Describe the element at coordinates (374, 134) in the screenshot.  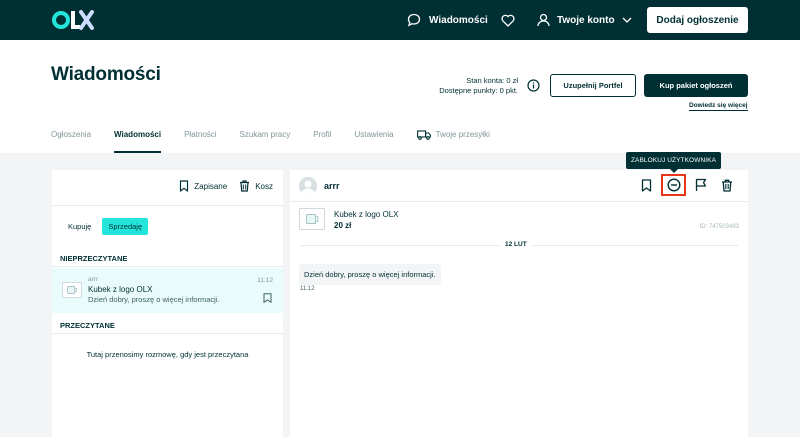
I see `tab-label: Ustawienia` at that location.